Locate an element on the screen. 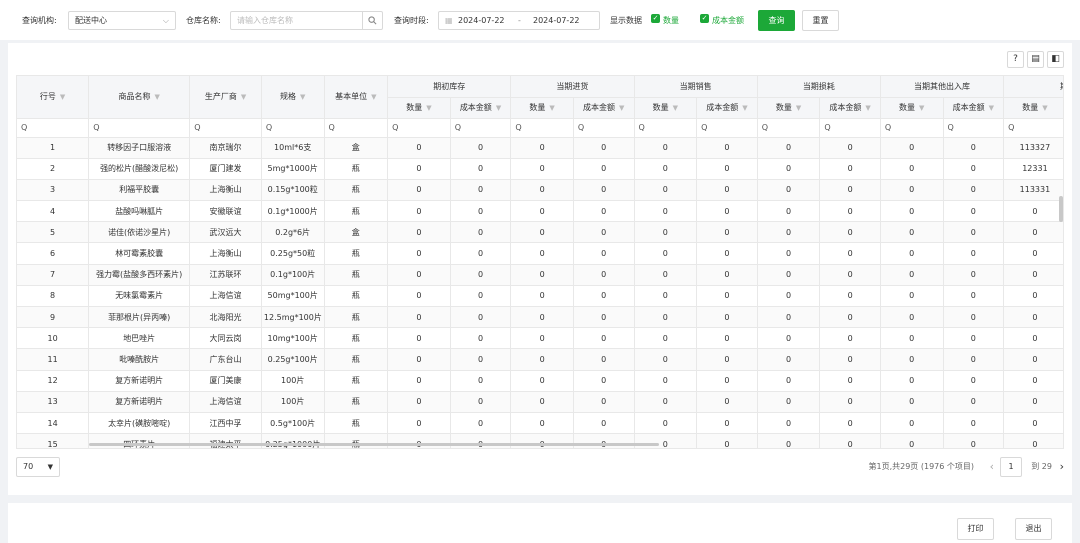 The height and width of the screenshot is (543, 1080). export-icon: ▤ is located at coordinates (1035, 59).